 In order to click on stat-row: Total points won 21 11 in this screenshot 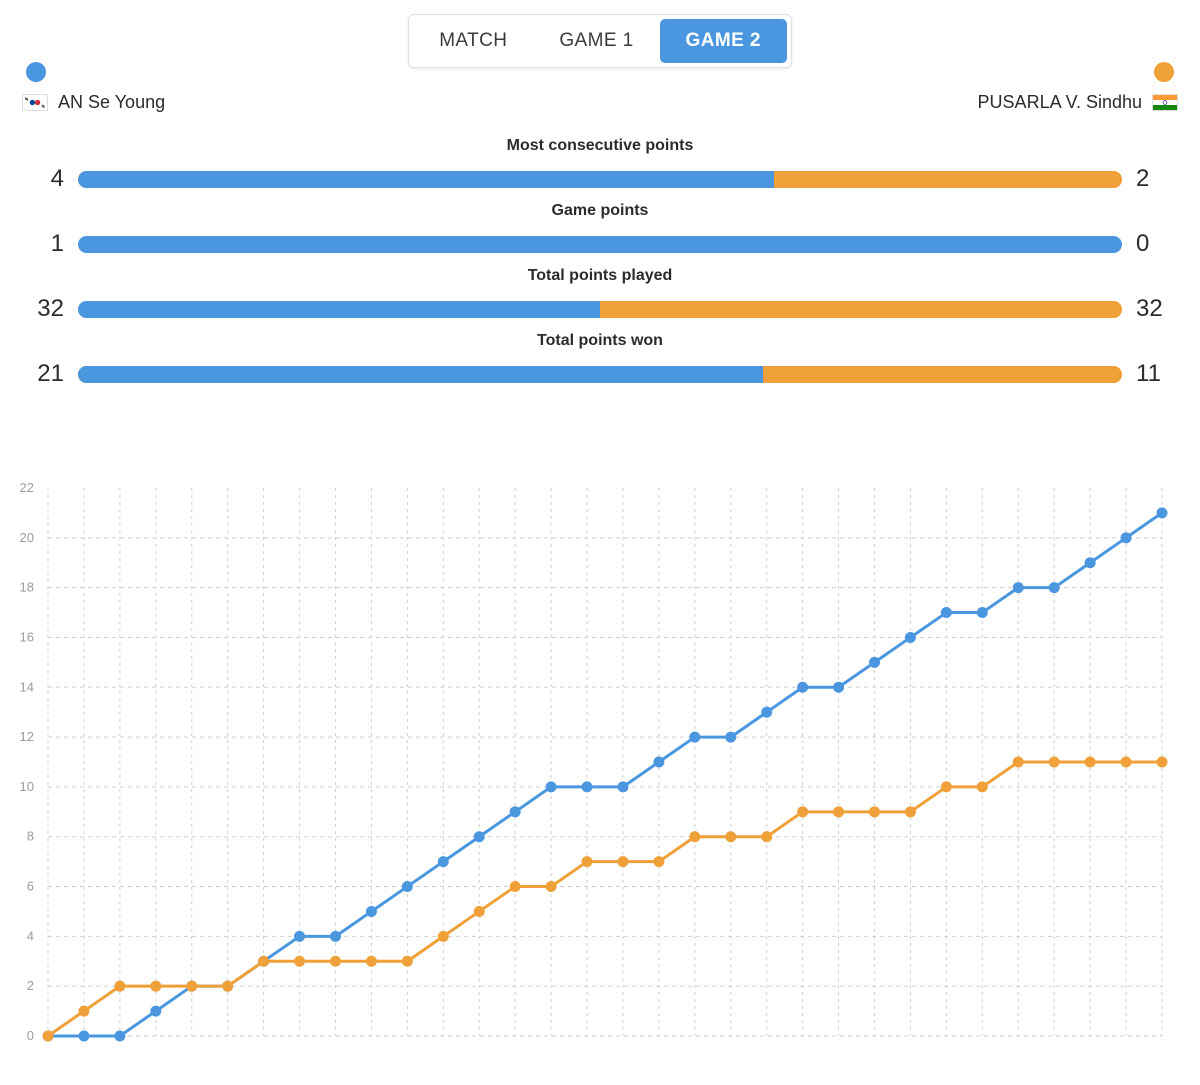, I will do `click(600, 359)`.